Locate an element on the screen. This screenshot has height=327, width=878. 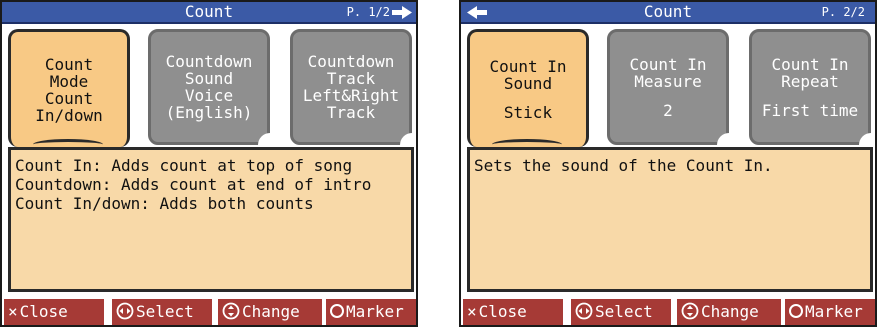
tab-count-in-sound: Count In Sound Stick is located at coordinates (528, 88).